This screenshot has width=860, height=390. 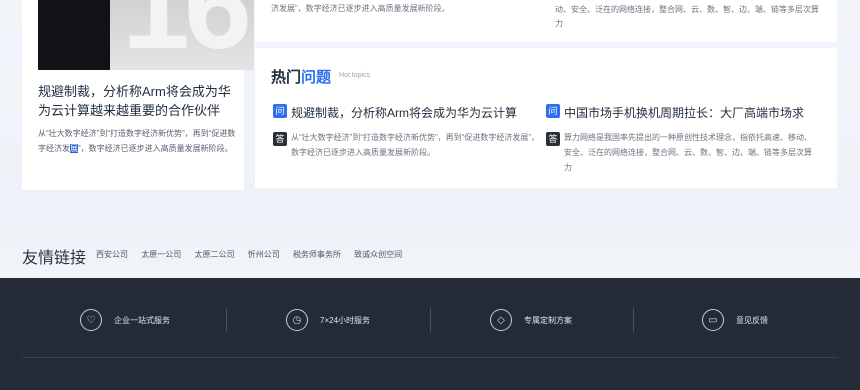 I want to click on service-enterprise: ♡ 企业一站式服务, so click(x=125, y=320).